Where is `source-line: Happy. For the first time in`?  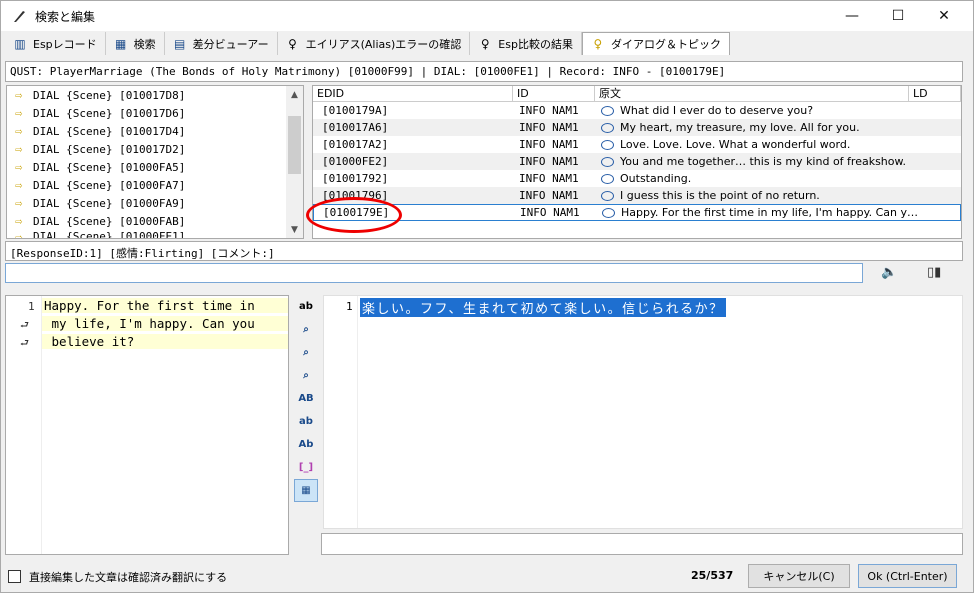
source-line: Happy. For the first time in is located at coordinates (165, 305).